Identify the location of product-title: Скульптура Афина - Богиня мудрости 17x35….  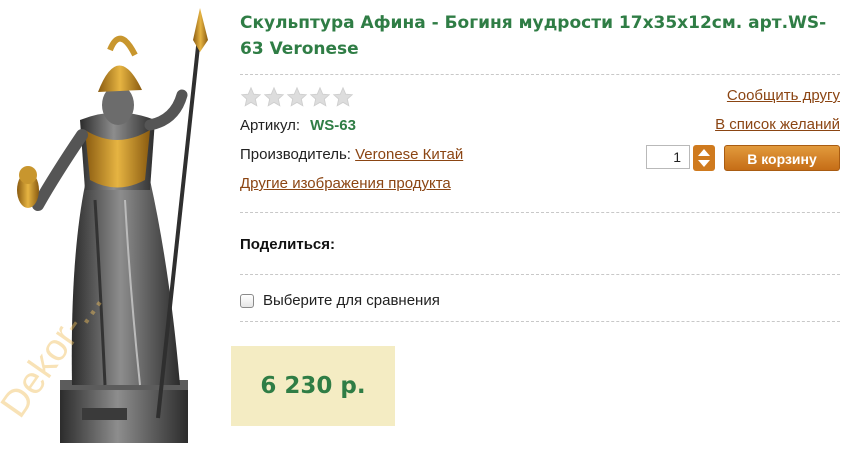
(533, 36).